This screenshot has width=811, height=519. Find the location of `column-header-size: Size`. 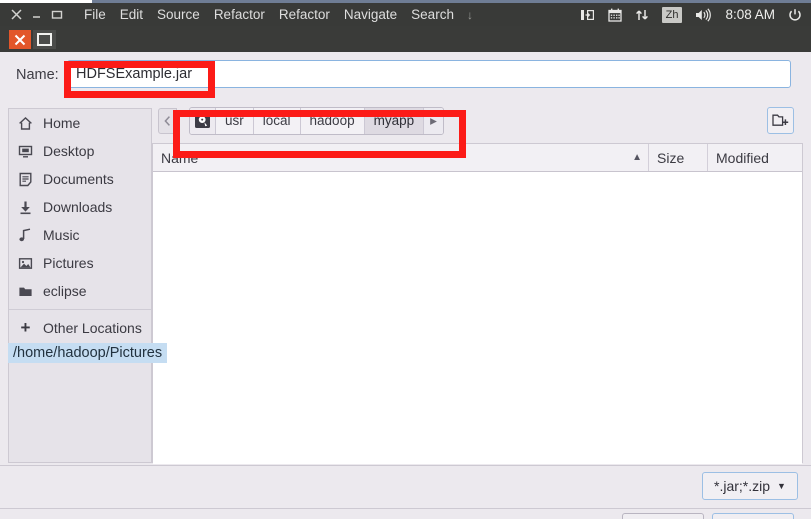

column-header-size: Size is located at coordinates (677, 157).